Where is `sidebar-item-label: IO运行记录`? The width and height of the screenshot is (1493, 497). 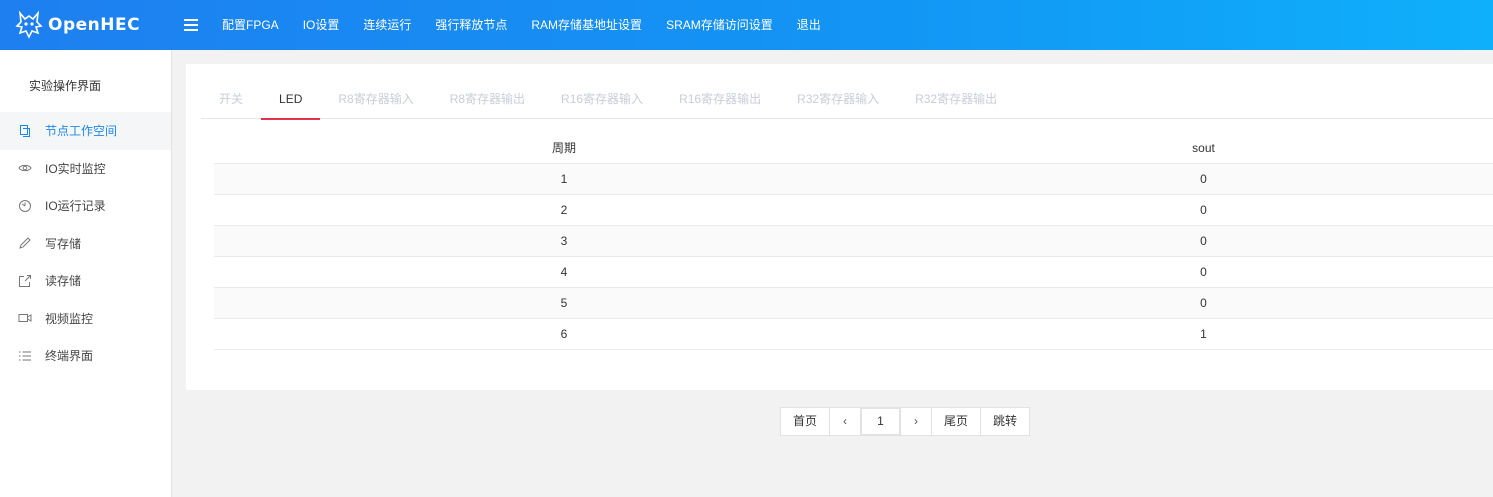
sidebar-item-label: IO运行记录 is located at coordinates (75, 206).